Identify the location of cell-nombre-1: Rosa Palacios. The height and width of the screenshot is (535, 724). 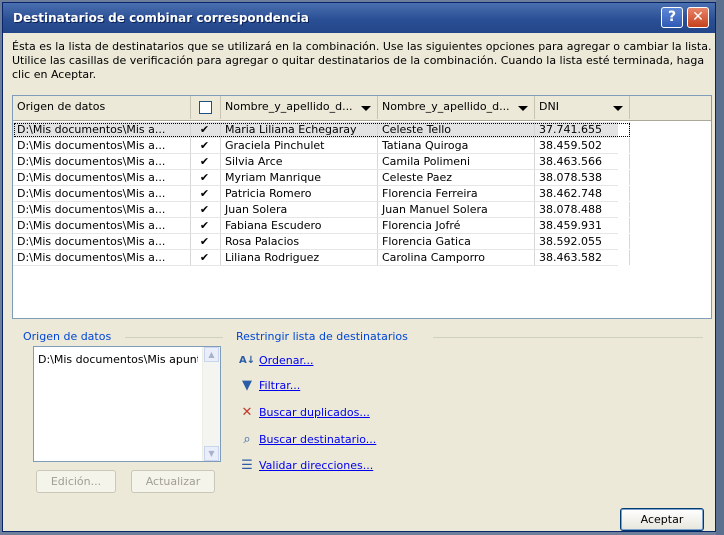
(299, 241).